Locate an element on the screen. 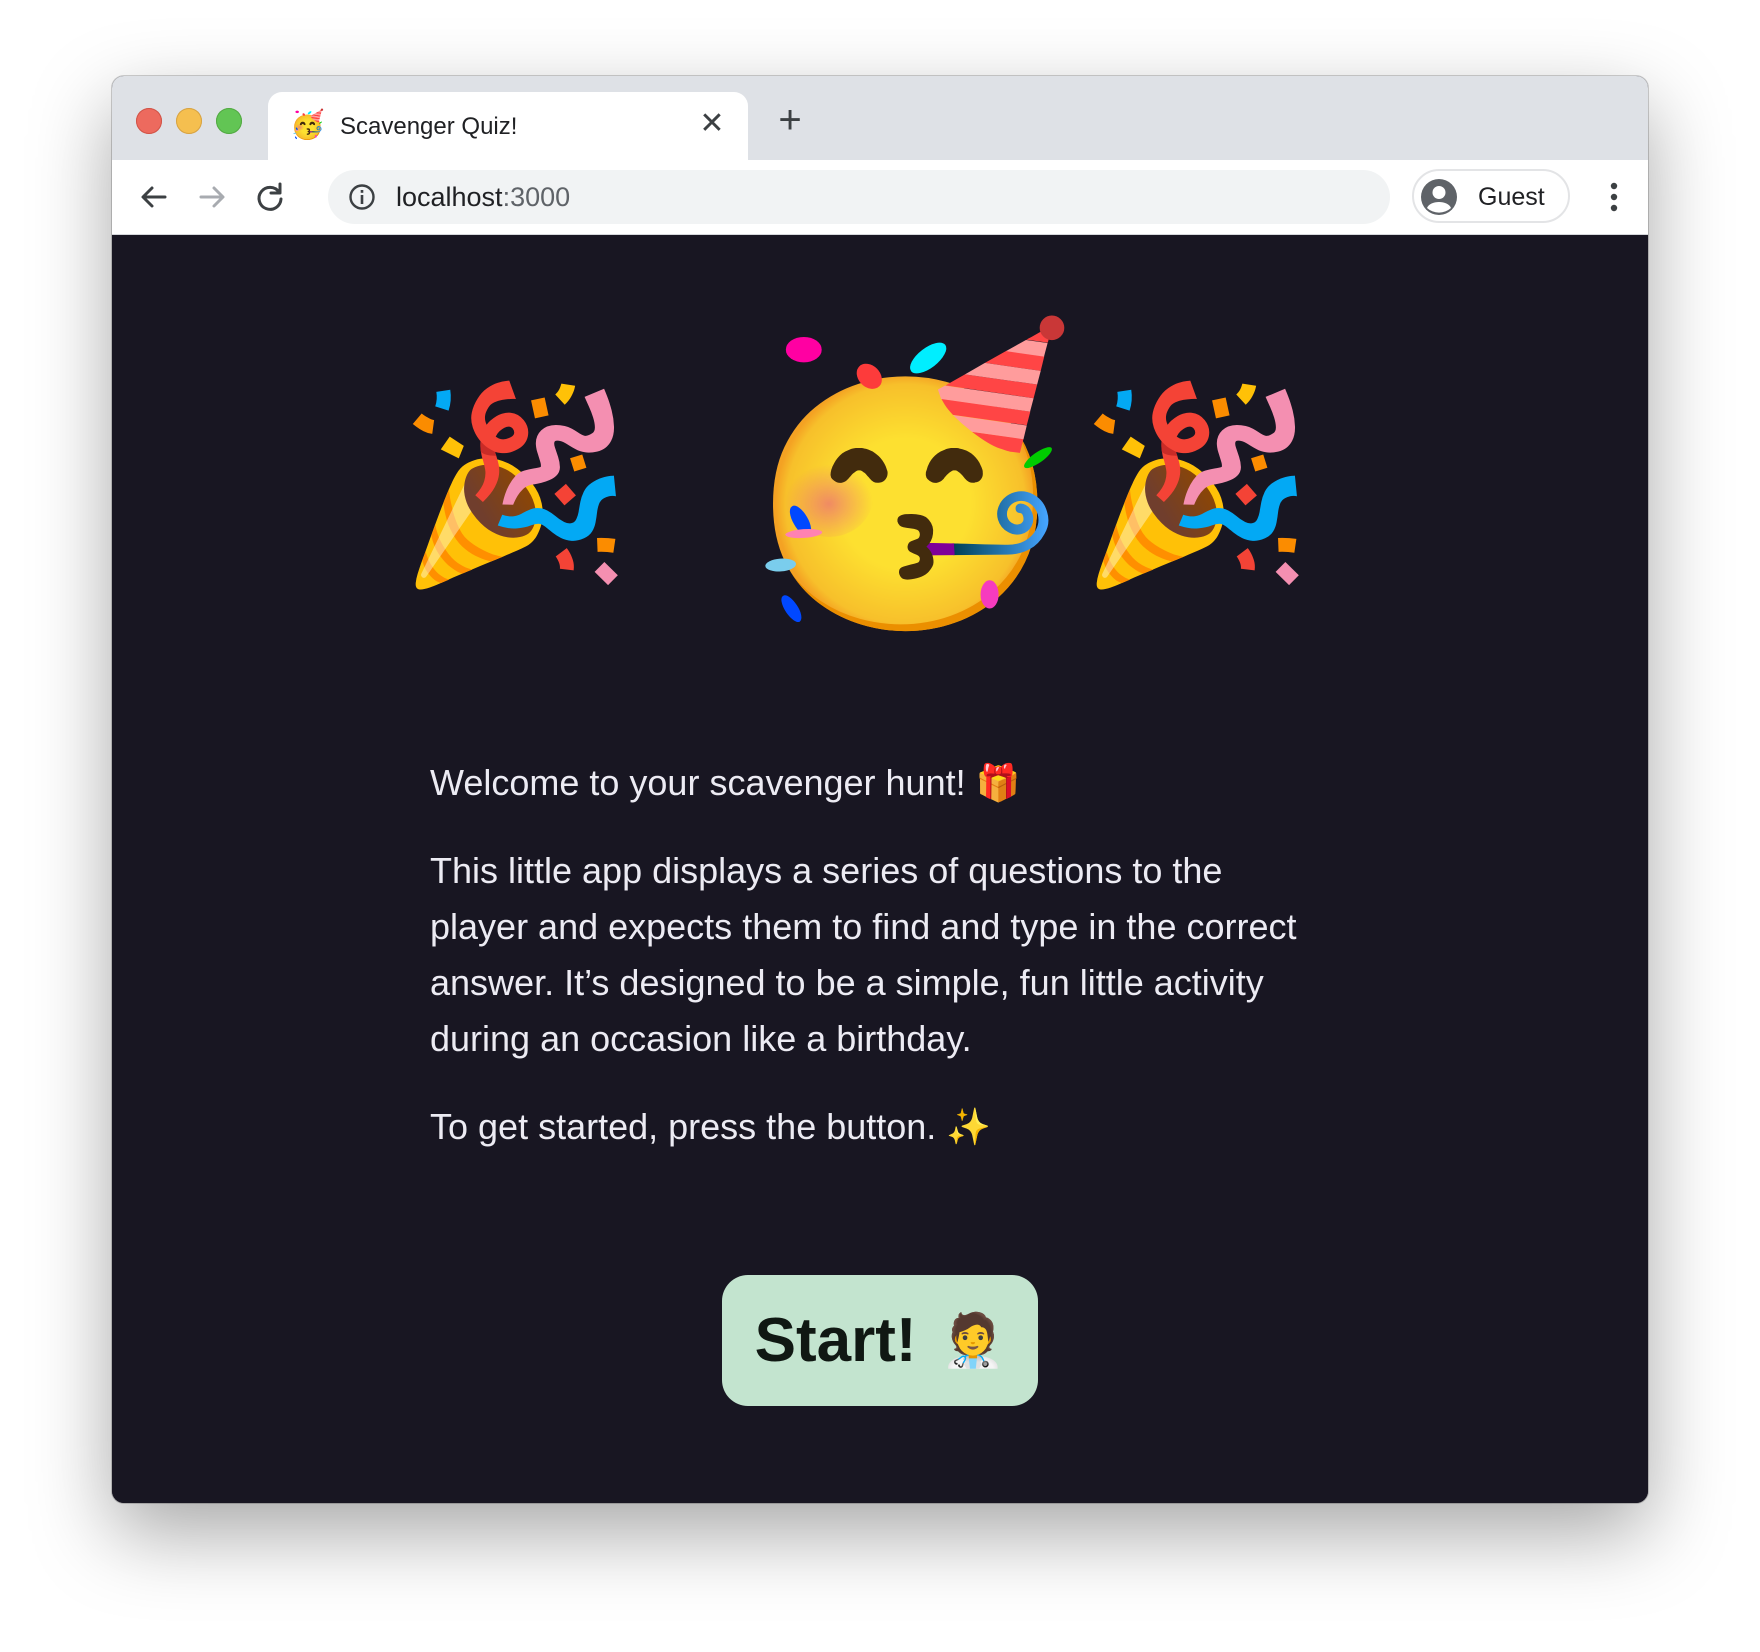 The image size is (1760, 1652). forward-button is located at coordinates (212, 197).